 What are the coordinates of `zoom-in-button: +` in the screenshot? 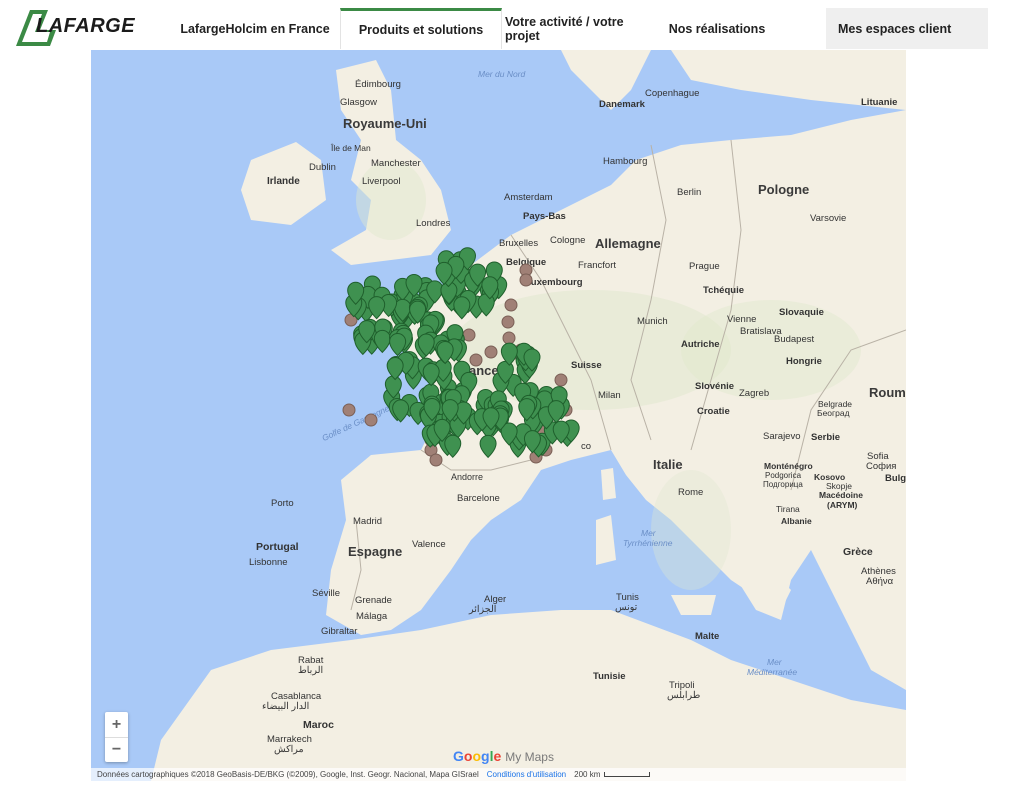 It's located at (116, 724).